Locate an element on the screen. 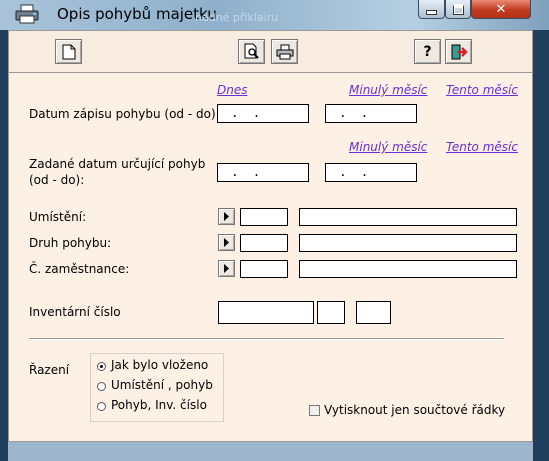 The height and width of the screenshot is (461, 549). close-icon: ✕ is located at coordinates (501, 9).